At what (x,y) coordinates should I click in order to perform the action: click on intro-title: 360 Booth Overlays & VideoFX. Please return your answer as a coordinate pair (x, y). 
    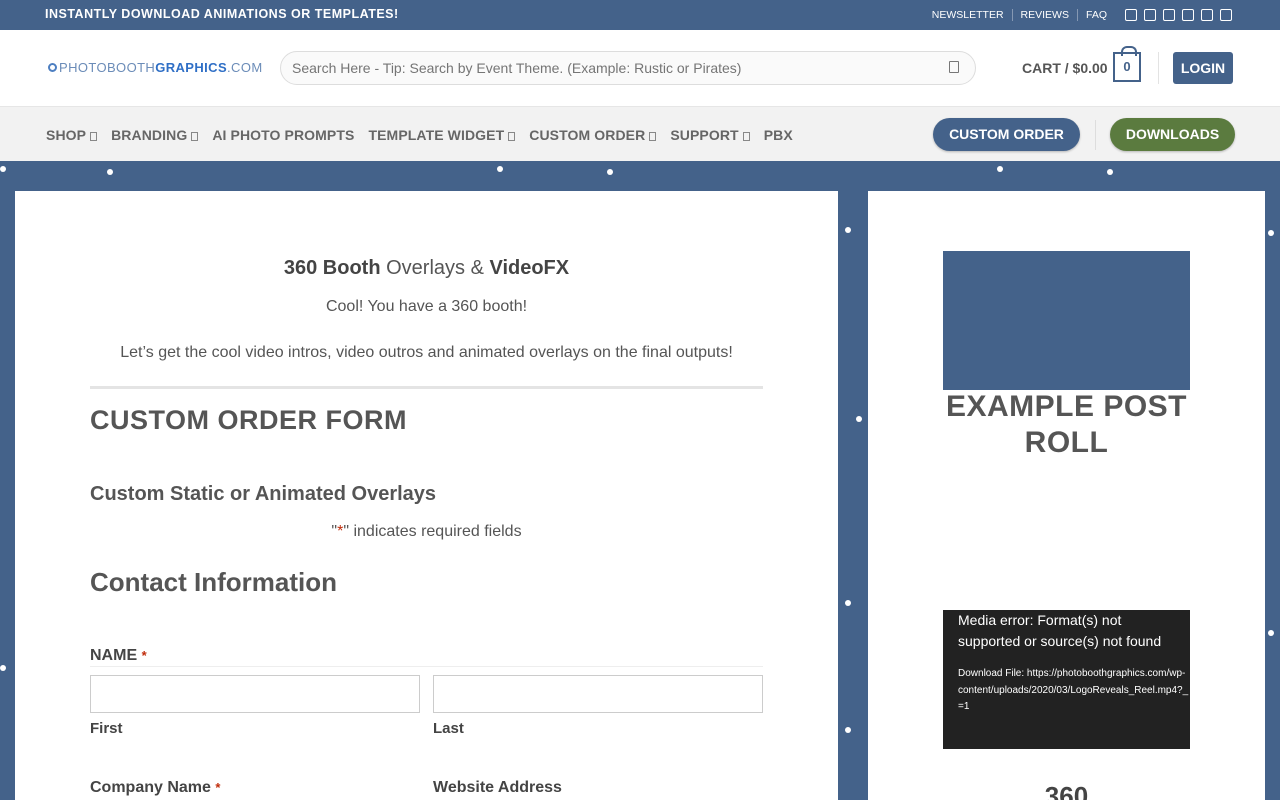
    Looking at the image, I should click on (426, 268).